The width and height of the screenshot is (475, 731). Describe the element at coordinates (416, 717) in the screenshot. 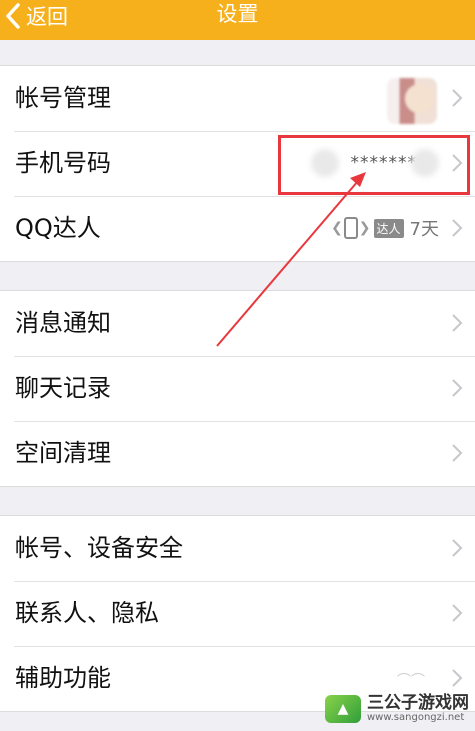

I see `watermark-url: www.sangongzi.net` at that location.